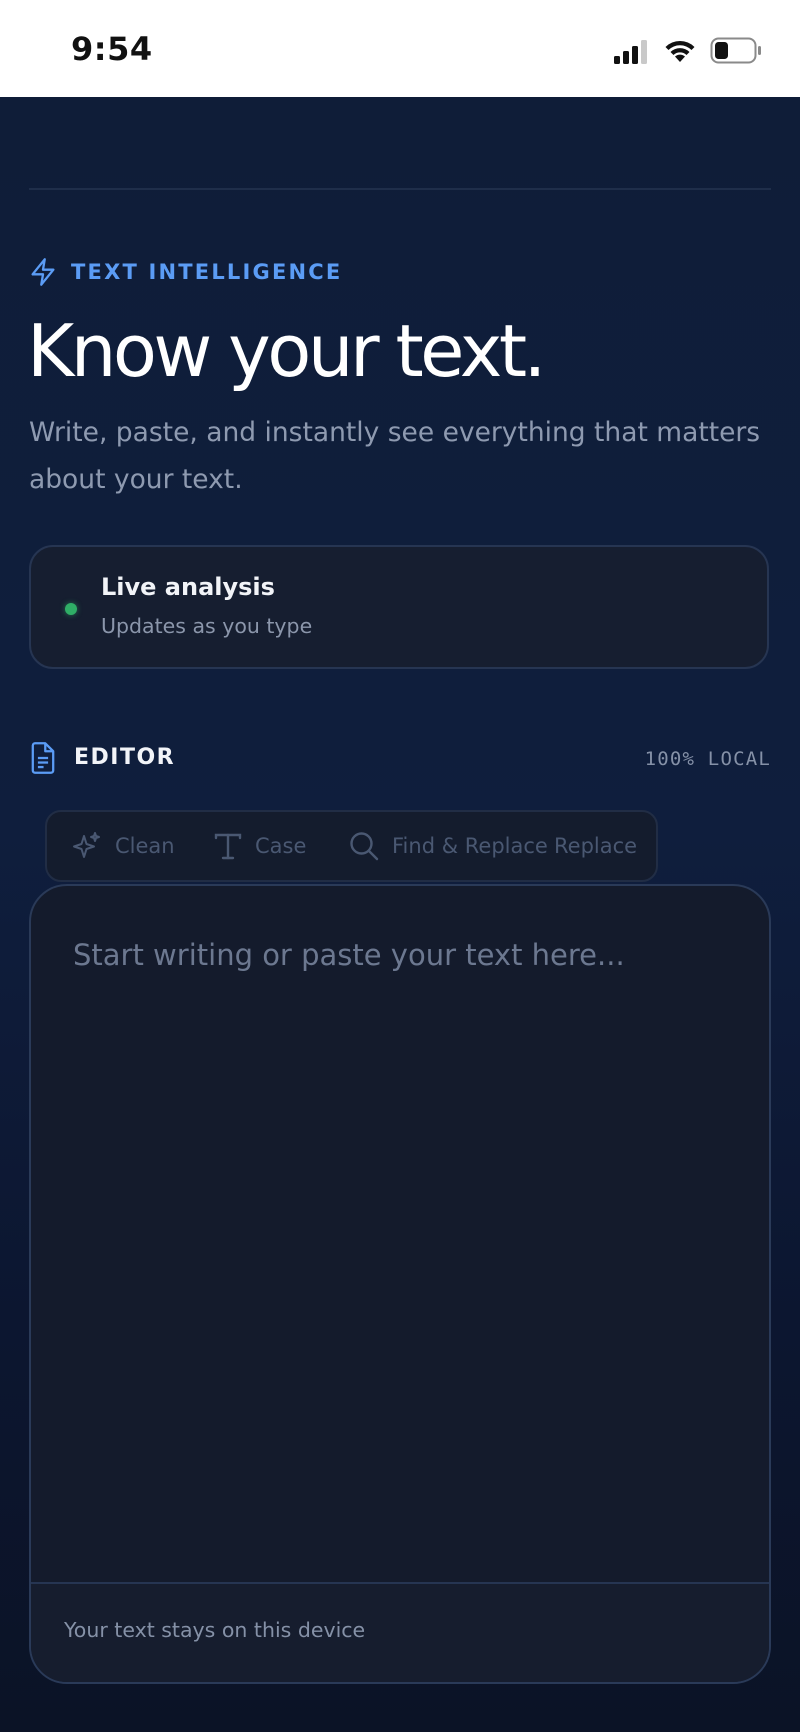  What do you see at coordinates (145, 846) in the screenshot?
I see `clean-button-label: Clean` at bounding box center [145, 846].